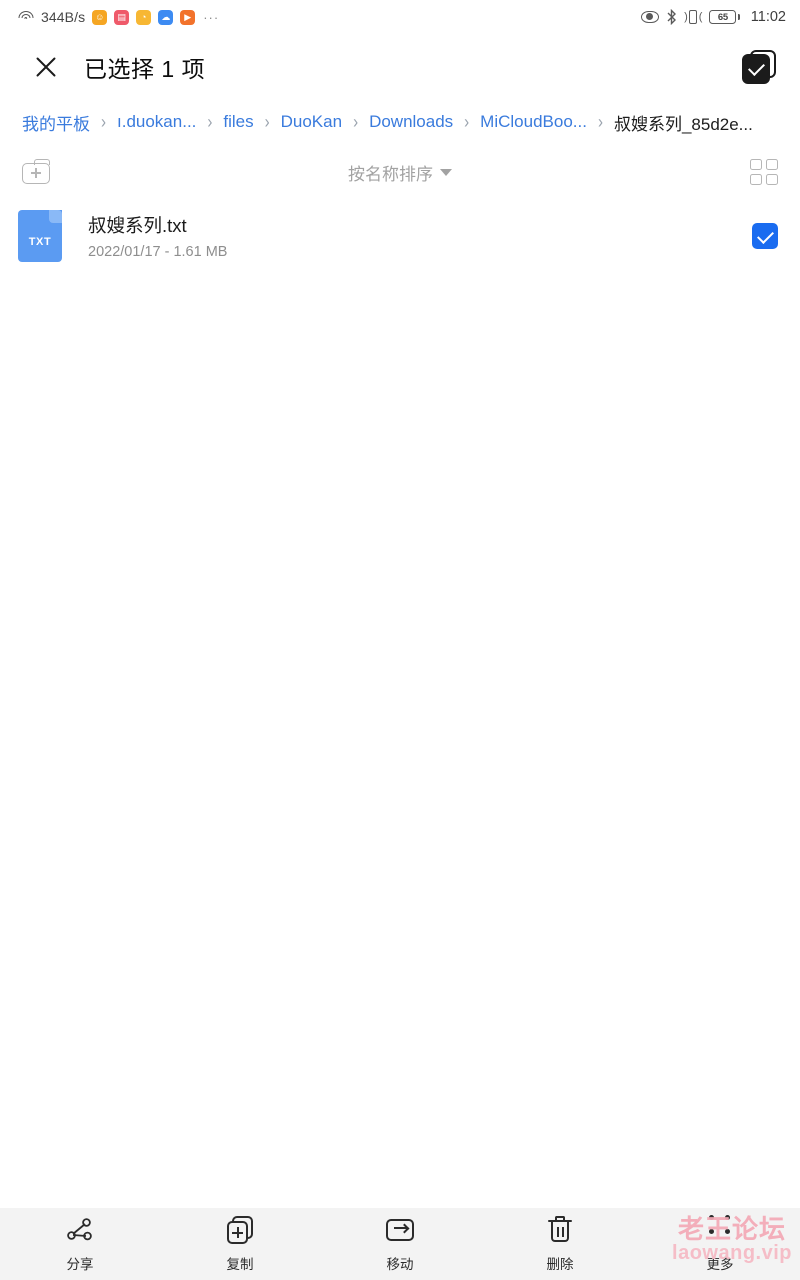 This screenshot has width=800, height=1280. Describe the element at coordinates (145, 69) in the screenshot. I see `page-title: 已选择 1 项` at that location.